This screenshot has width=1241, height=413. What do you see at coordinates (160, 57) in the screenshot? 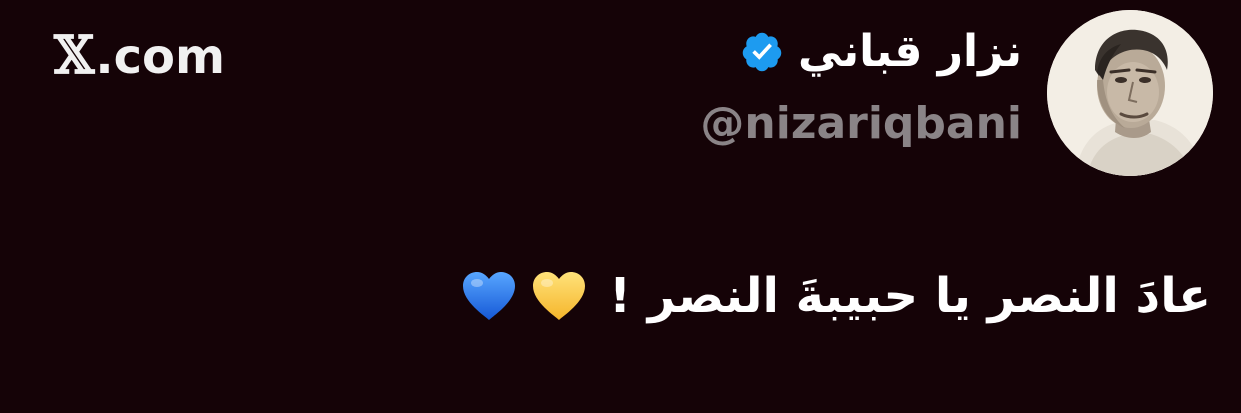
I see `brand-domain-text: .com` at bounding box center [160, 57].